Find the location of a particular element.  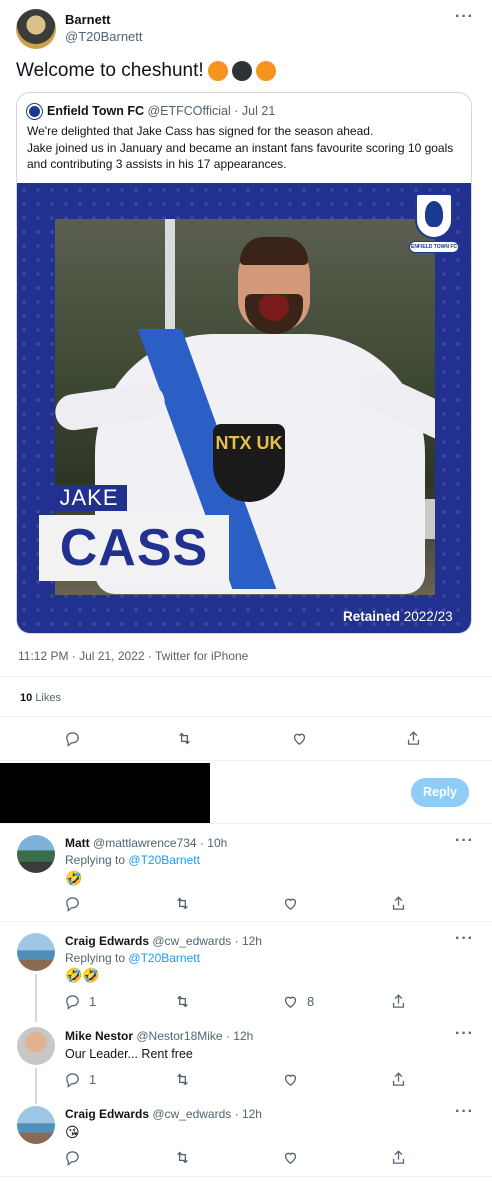

reply-header: Matt @mattlawrence734 · 10h is located at coordinates (146, 843).